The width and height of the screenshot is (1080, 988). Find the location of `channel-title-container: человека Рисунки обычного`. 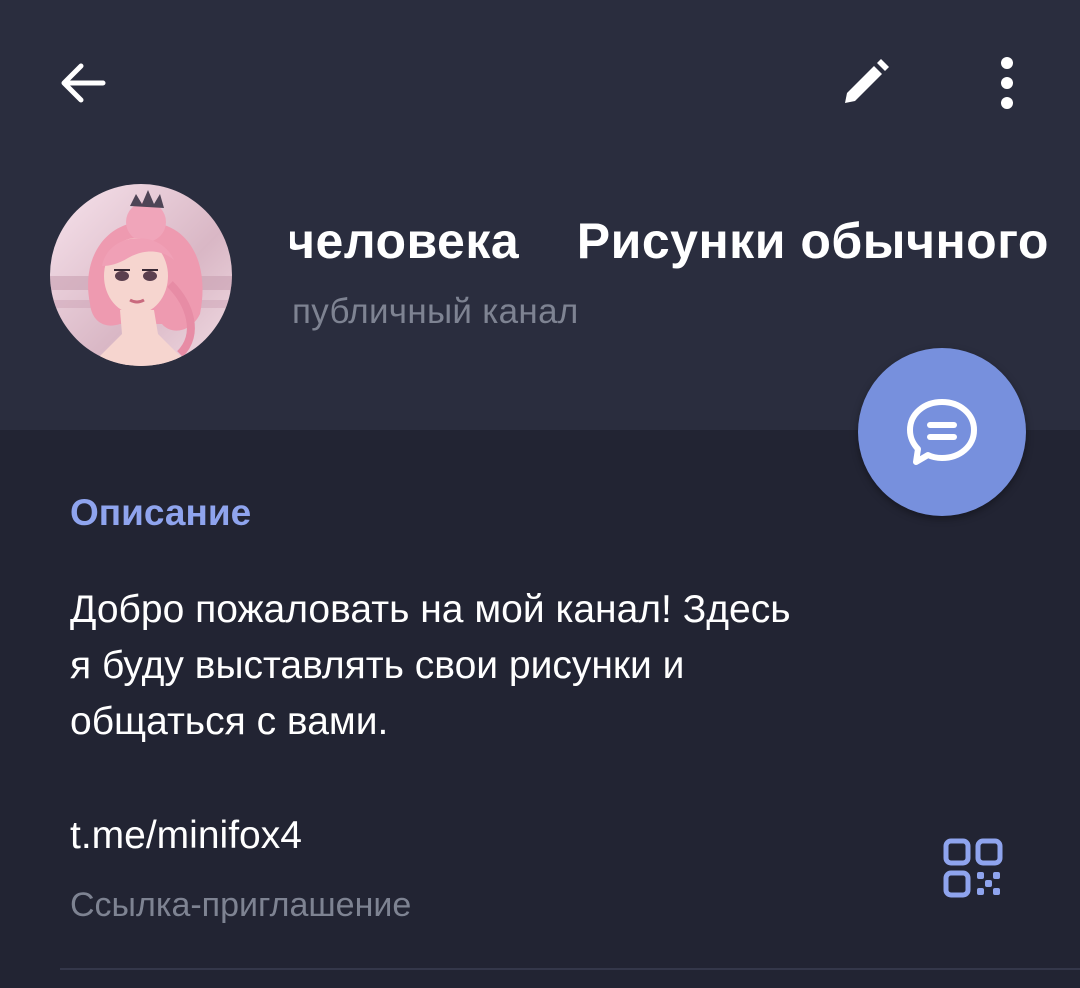

channel-title-container: человека Рисунки обычного is located at coordinates (675, 247).